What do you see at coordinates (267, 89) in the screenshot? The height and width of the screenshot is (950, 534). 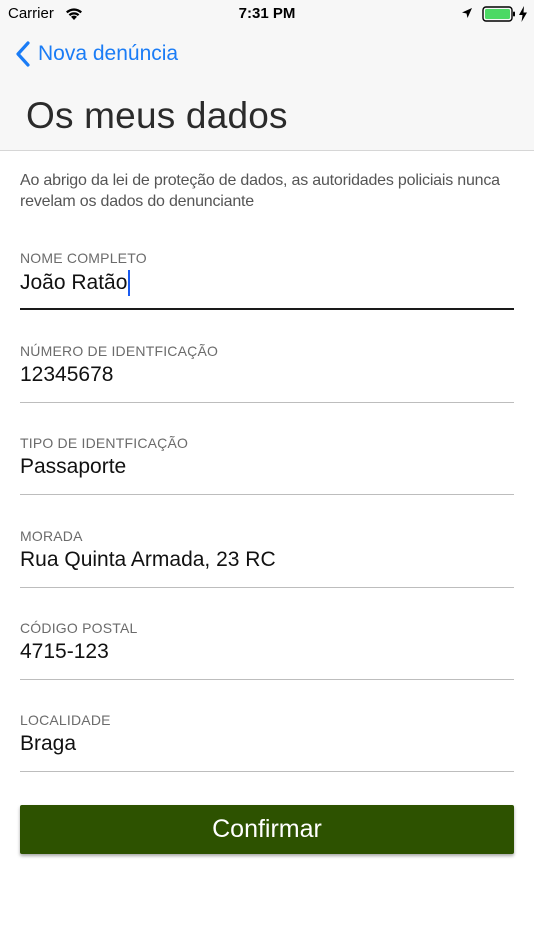 I see `navigation-bar: Nova denúncia Os meus dados` at bounding box center [267, 89].